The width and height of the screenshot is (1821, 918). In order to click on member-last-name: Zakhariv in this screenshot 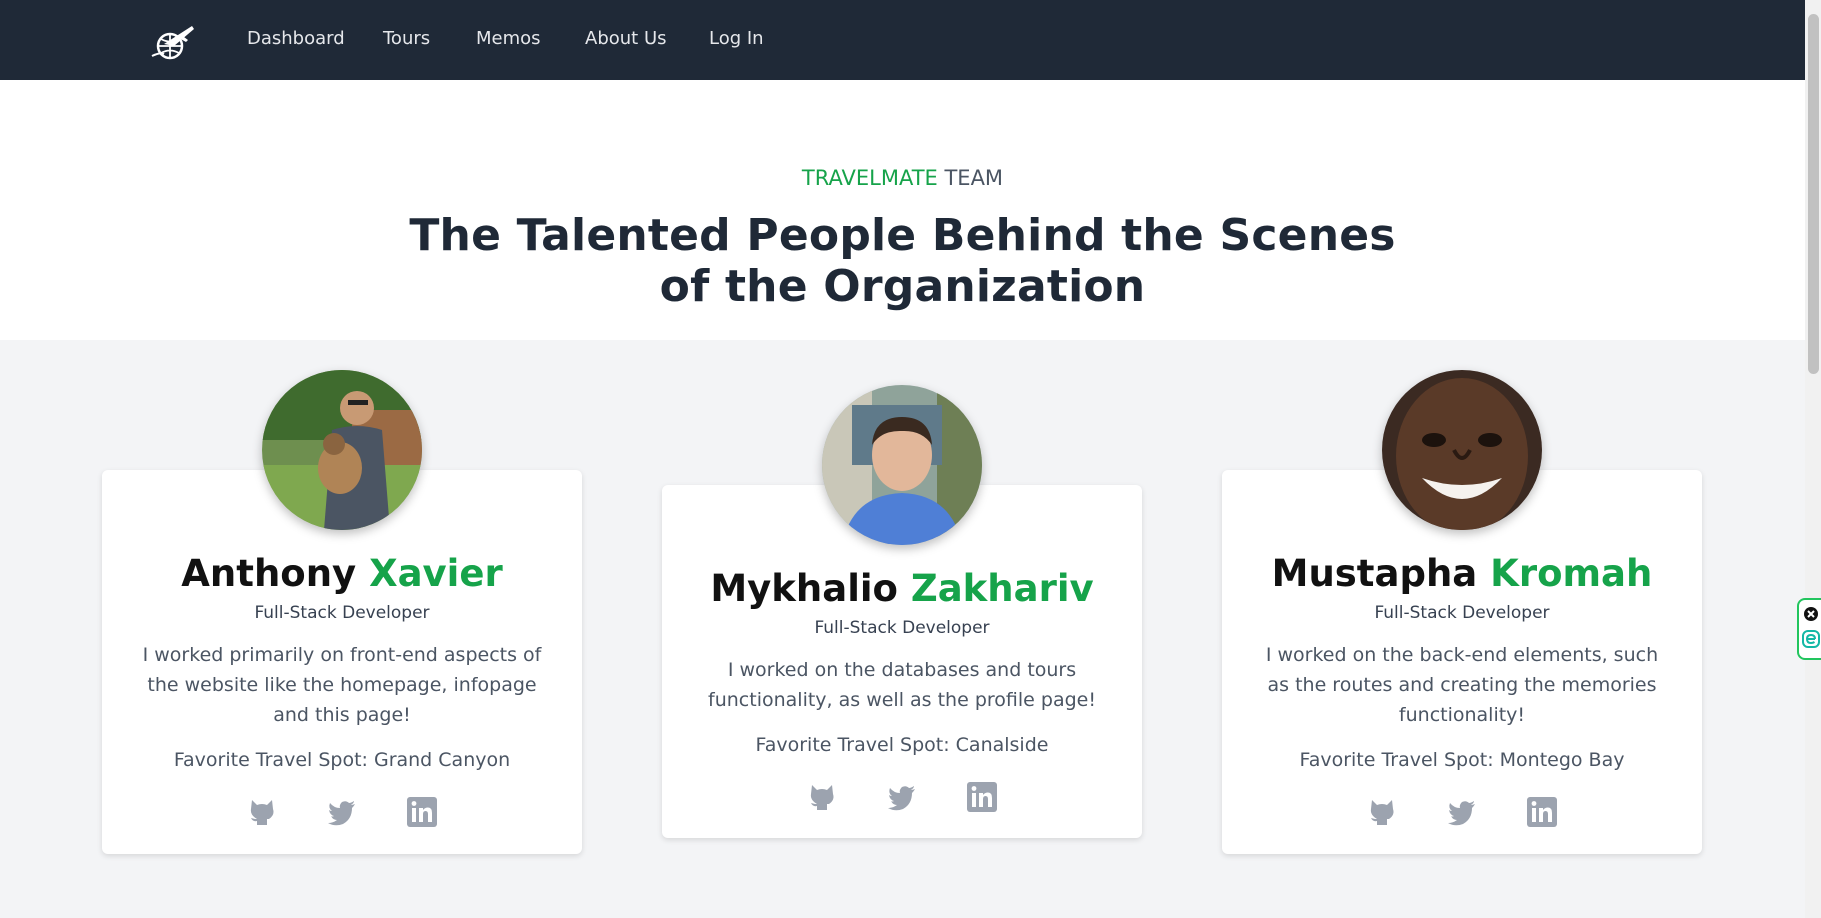, I will do `click(1002, 588)`.